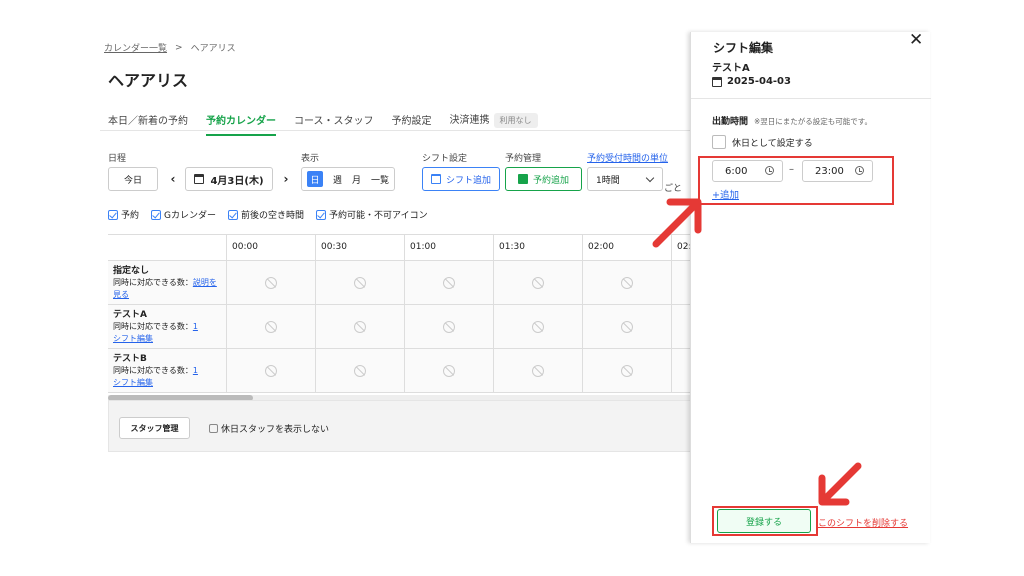 The width and height of the screenshot is (1024, 576). I want to click on page-title: ヘアアリス, so click(148, 80).